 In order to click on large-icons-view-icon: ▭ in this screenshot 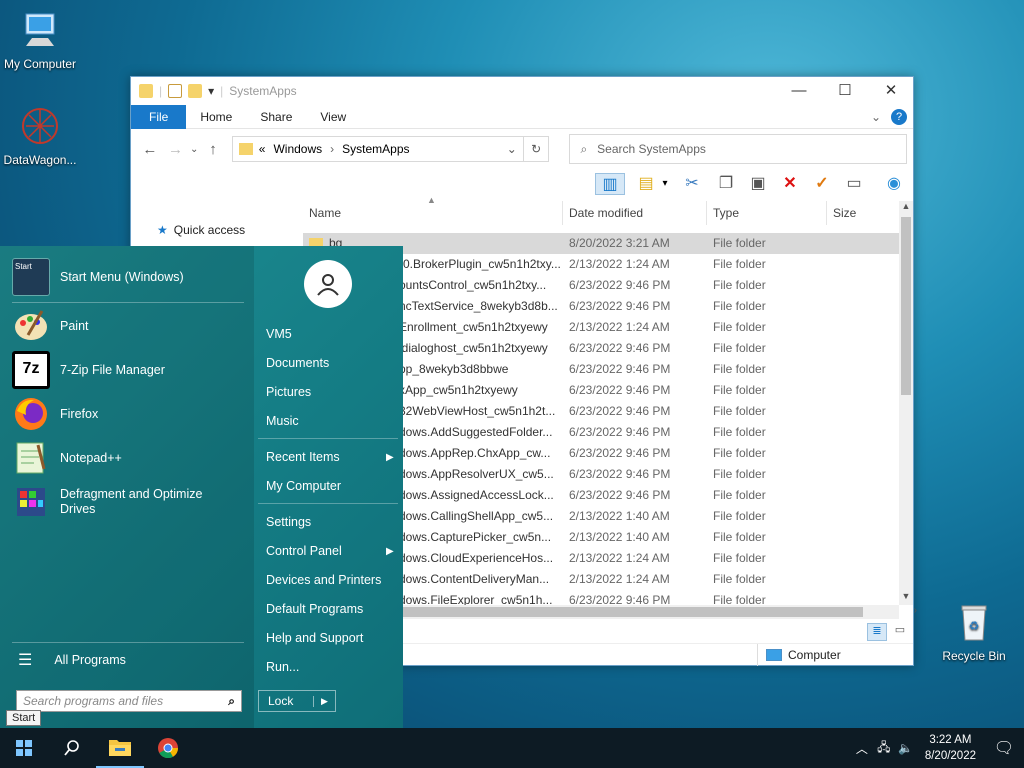, I will do `click(900, 632)`.